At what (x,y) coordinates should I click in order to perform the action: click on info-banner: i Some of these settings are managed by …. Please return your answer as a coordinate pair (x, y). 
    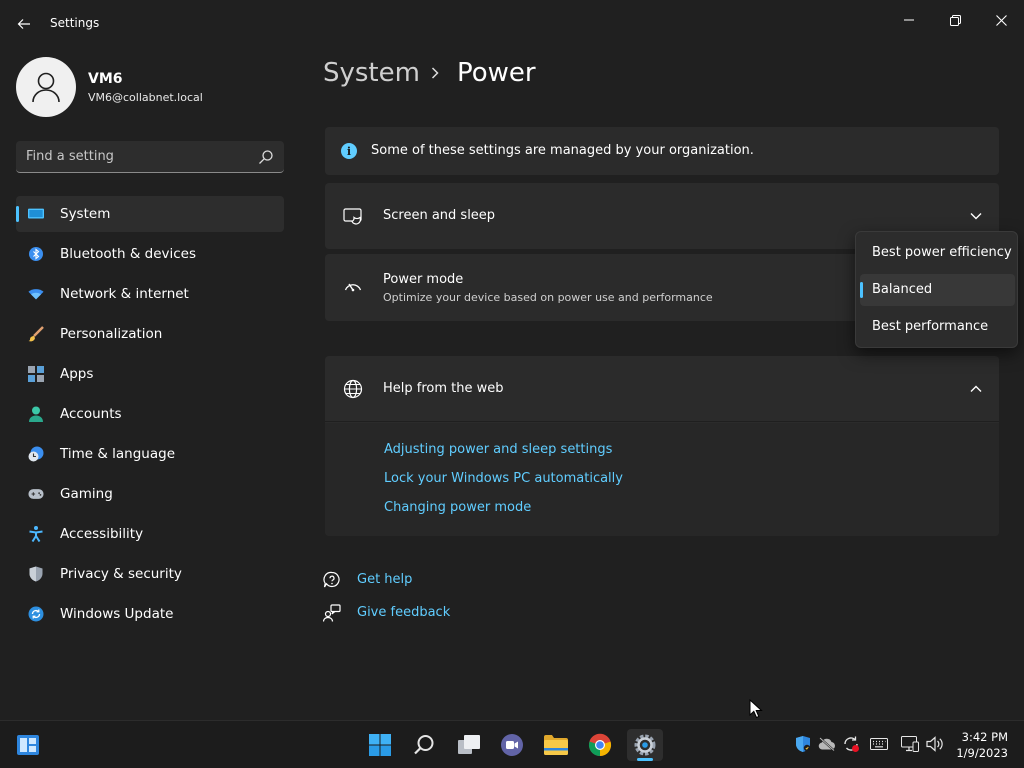
    Looking at the image, I should click on (662, 151).